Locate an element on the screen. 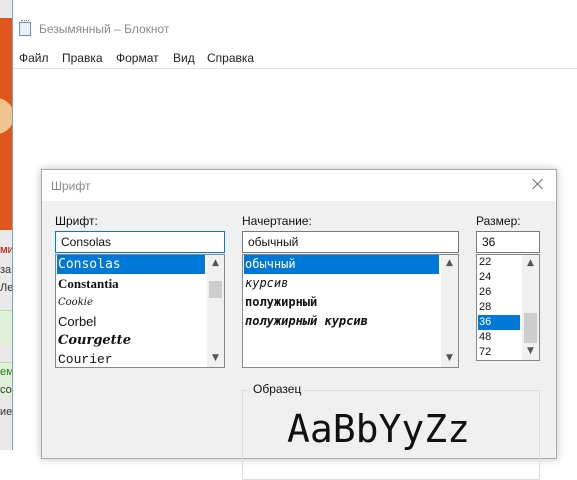 The image size is (577, 480). sample-group: Образец AaBbYyZz is located at coordinates (391, 431).